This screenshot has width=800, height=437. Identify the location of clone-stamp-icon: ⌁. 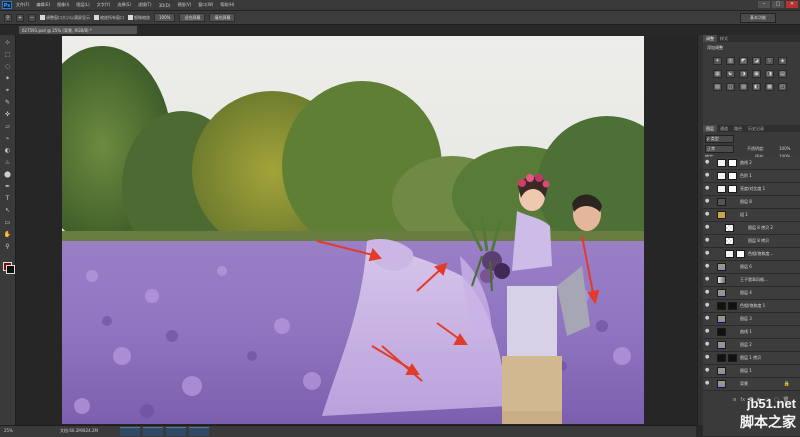
(7, 139).